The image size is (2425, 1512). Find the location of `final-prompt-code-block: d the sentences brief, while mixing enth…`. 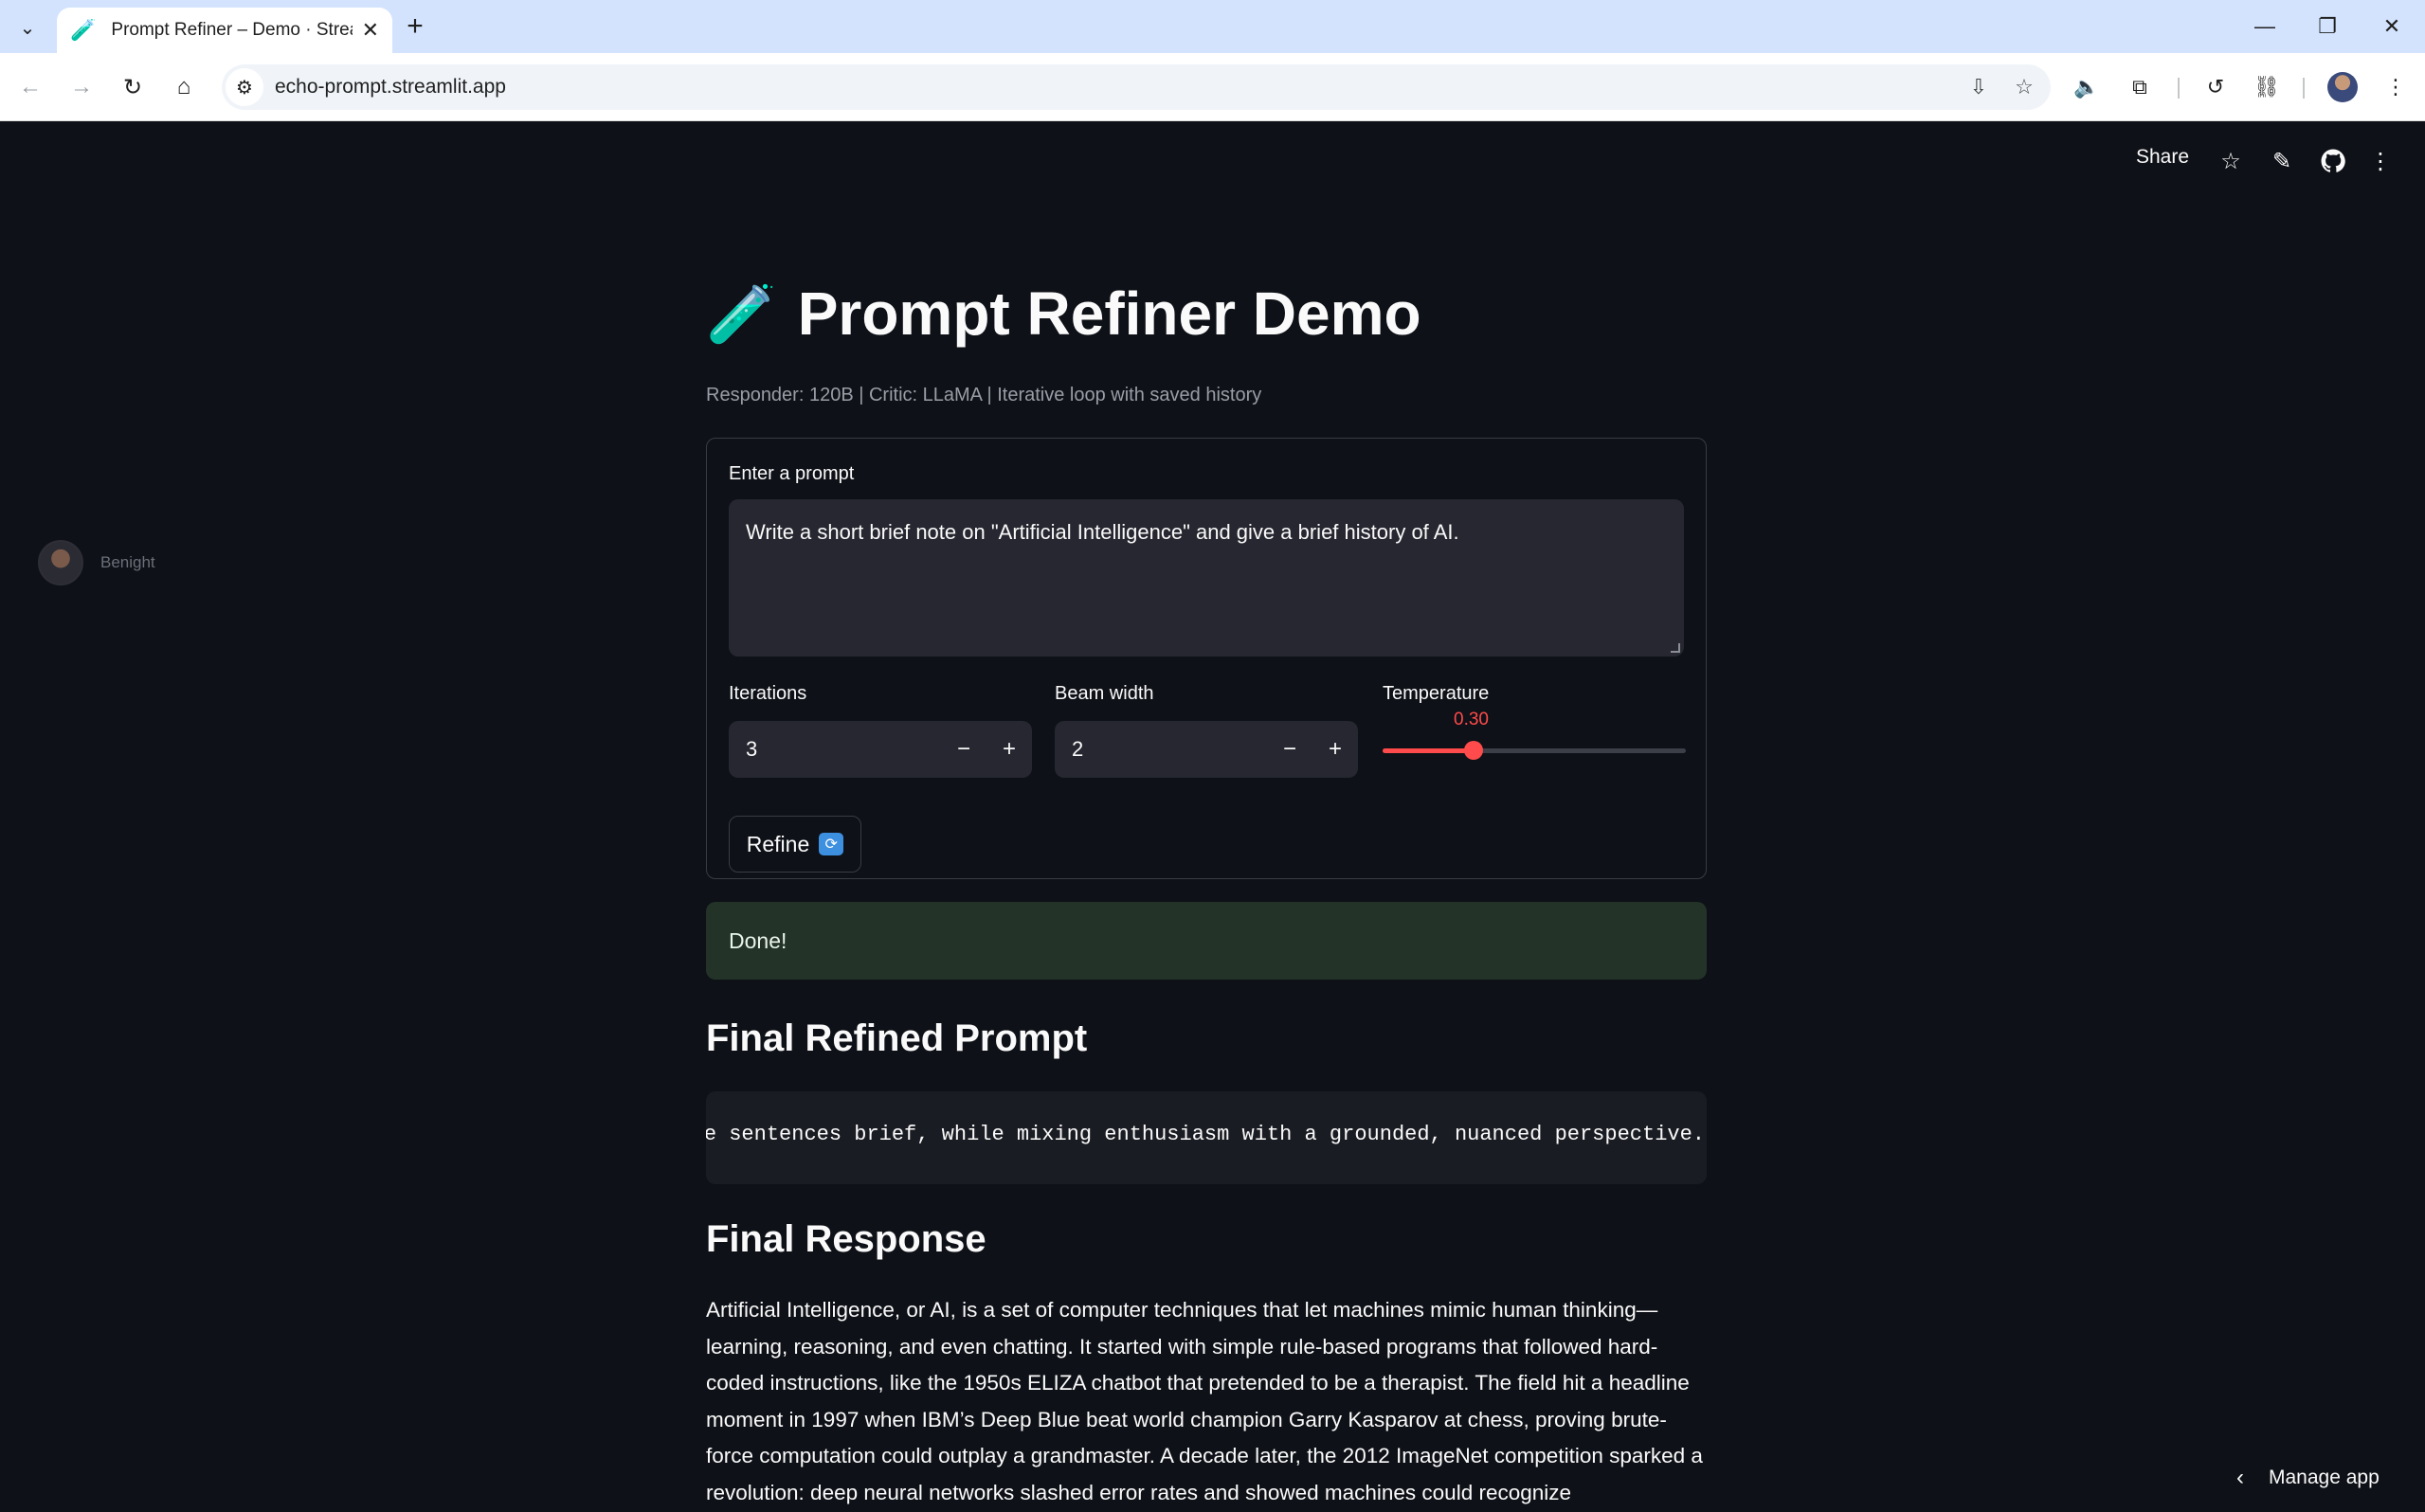

final-prompt-code-block: d the sentences brief, while mixing enth… is located at coordinates (1206, 1137).